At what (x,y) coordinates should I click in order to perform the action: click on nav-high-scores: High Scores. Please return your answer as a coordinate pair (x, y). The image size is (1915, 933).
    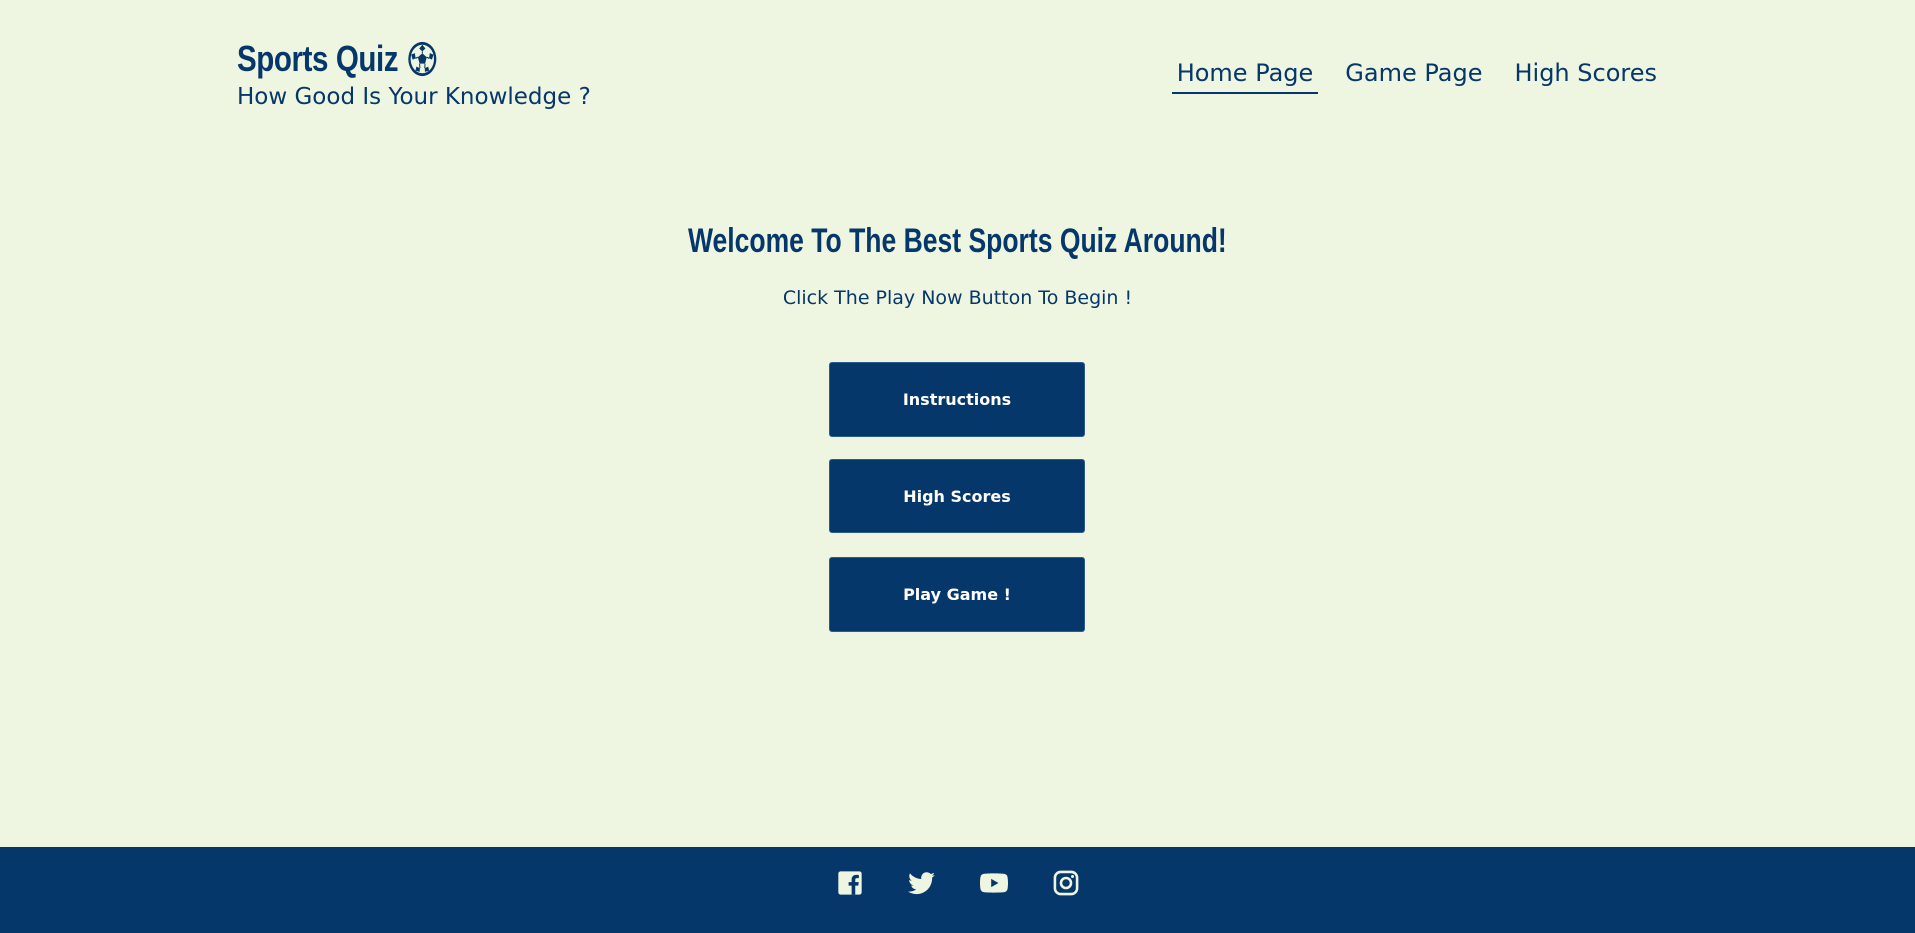
    Looking at the image, I should click on (1585, 75).